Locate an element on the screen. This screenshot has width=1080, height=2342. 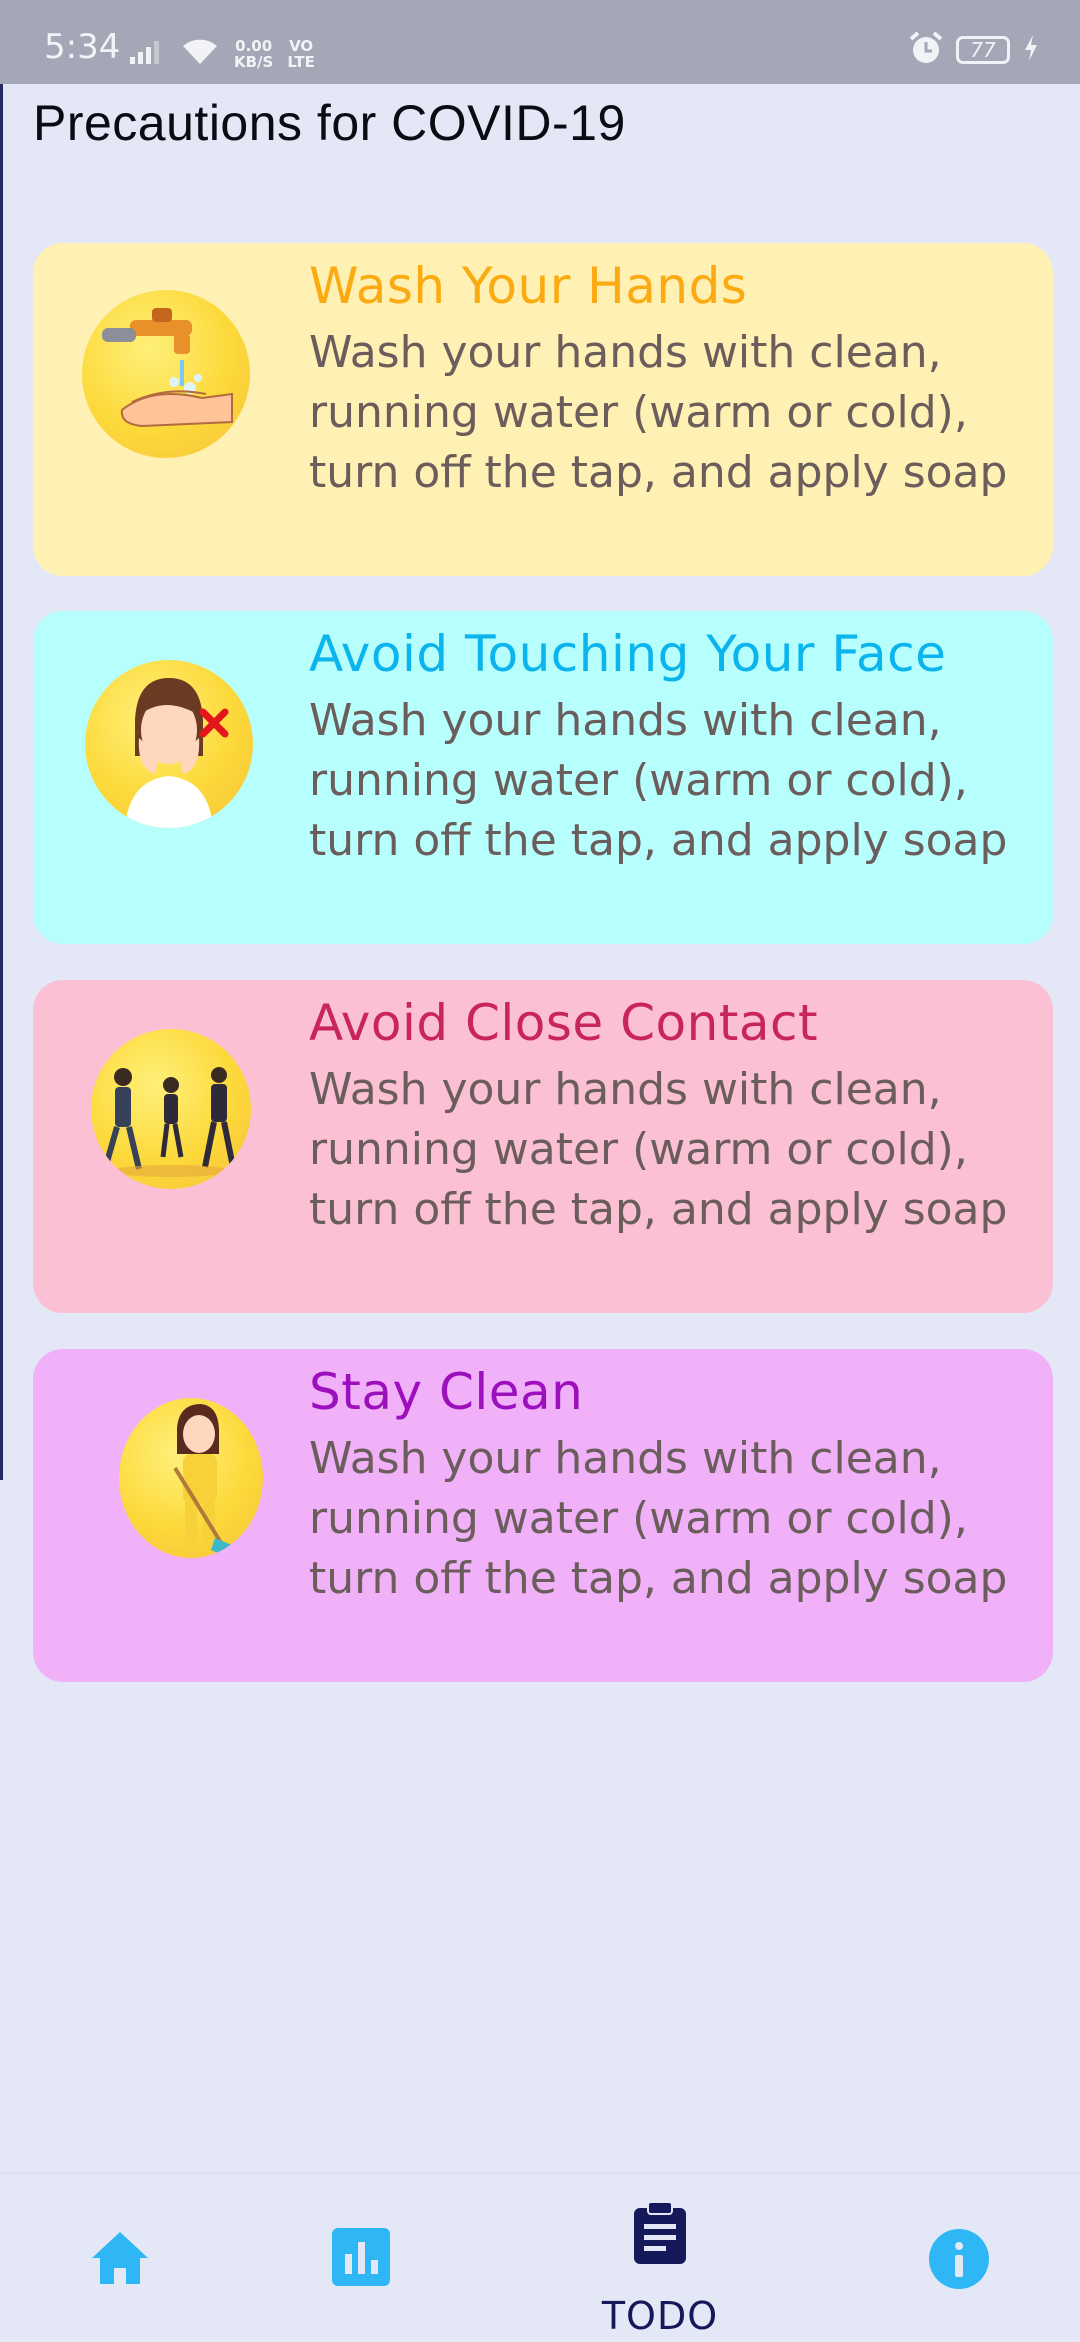
status-left-icons: 0.00 KB/S VO LTE is located at coordinates (221, 50).